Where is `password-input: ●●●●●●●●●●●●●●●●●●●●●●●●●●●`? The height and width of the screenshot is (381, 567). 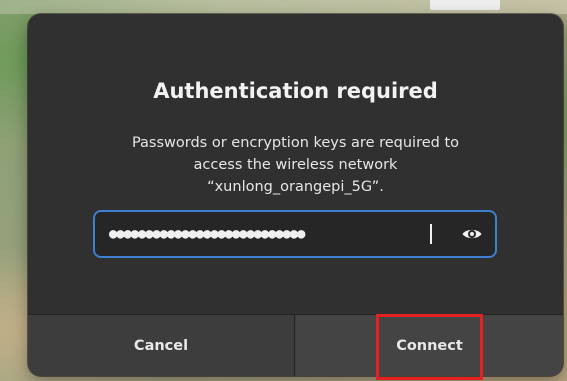 password-input: ●●●●●●●●●●●●●●●●●●●●●●●●●●● is located at coordinates (295, 234).